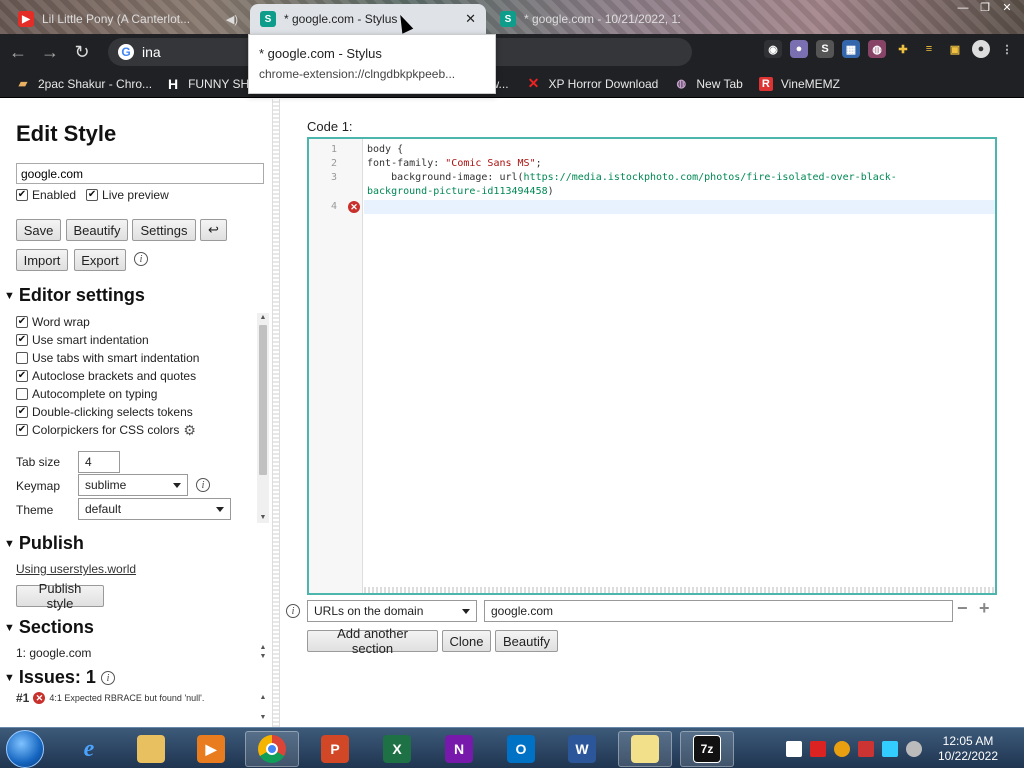 The width and height of the screenshot is (1024, 769). I want to click on panel-resize-handle, so click(276, 413).